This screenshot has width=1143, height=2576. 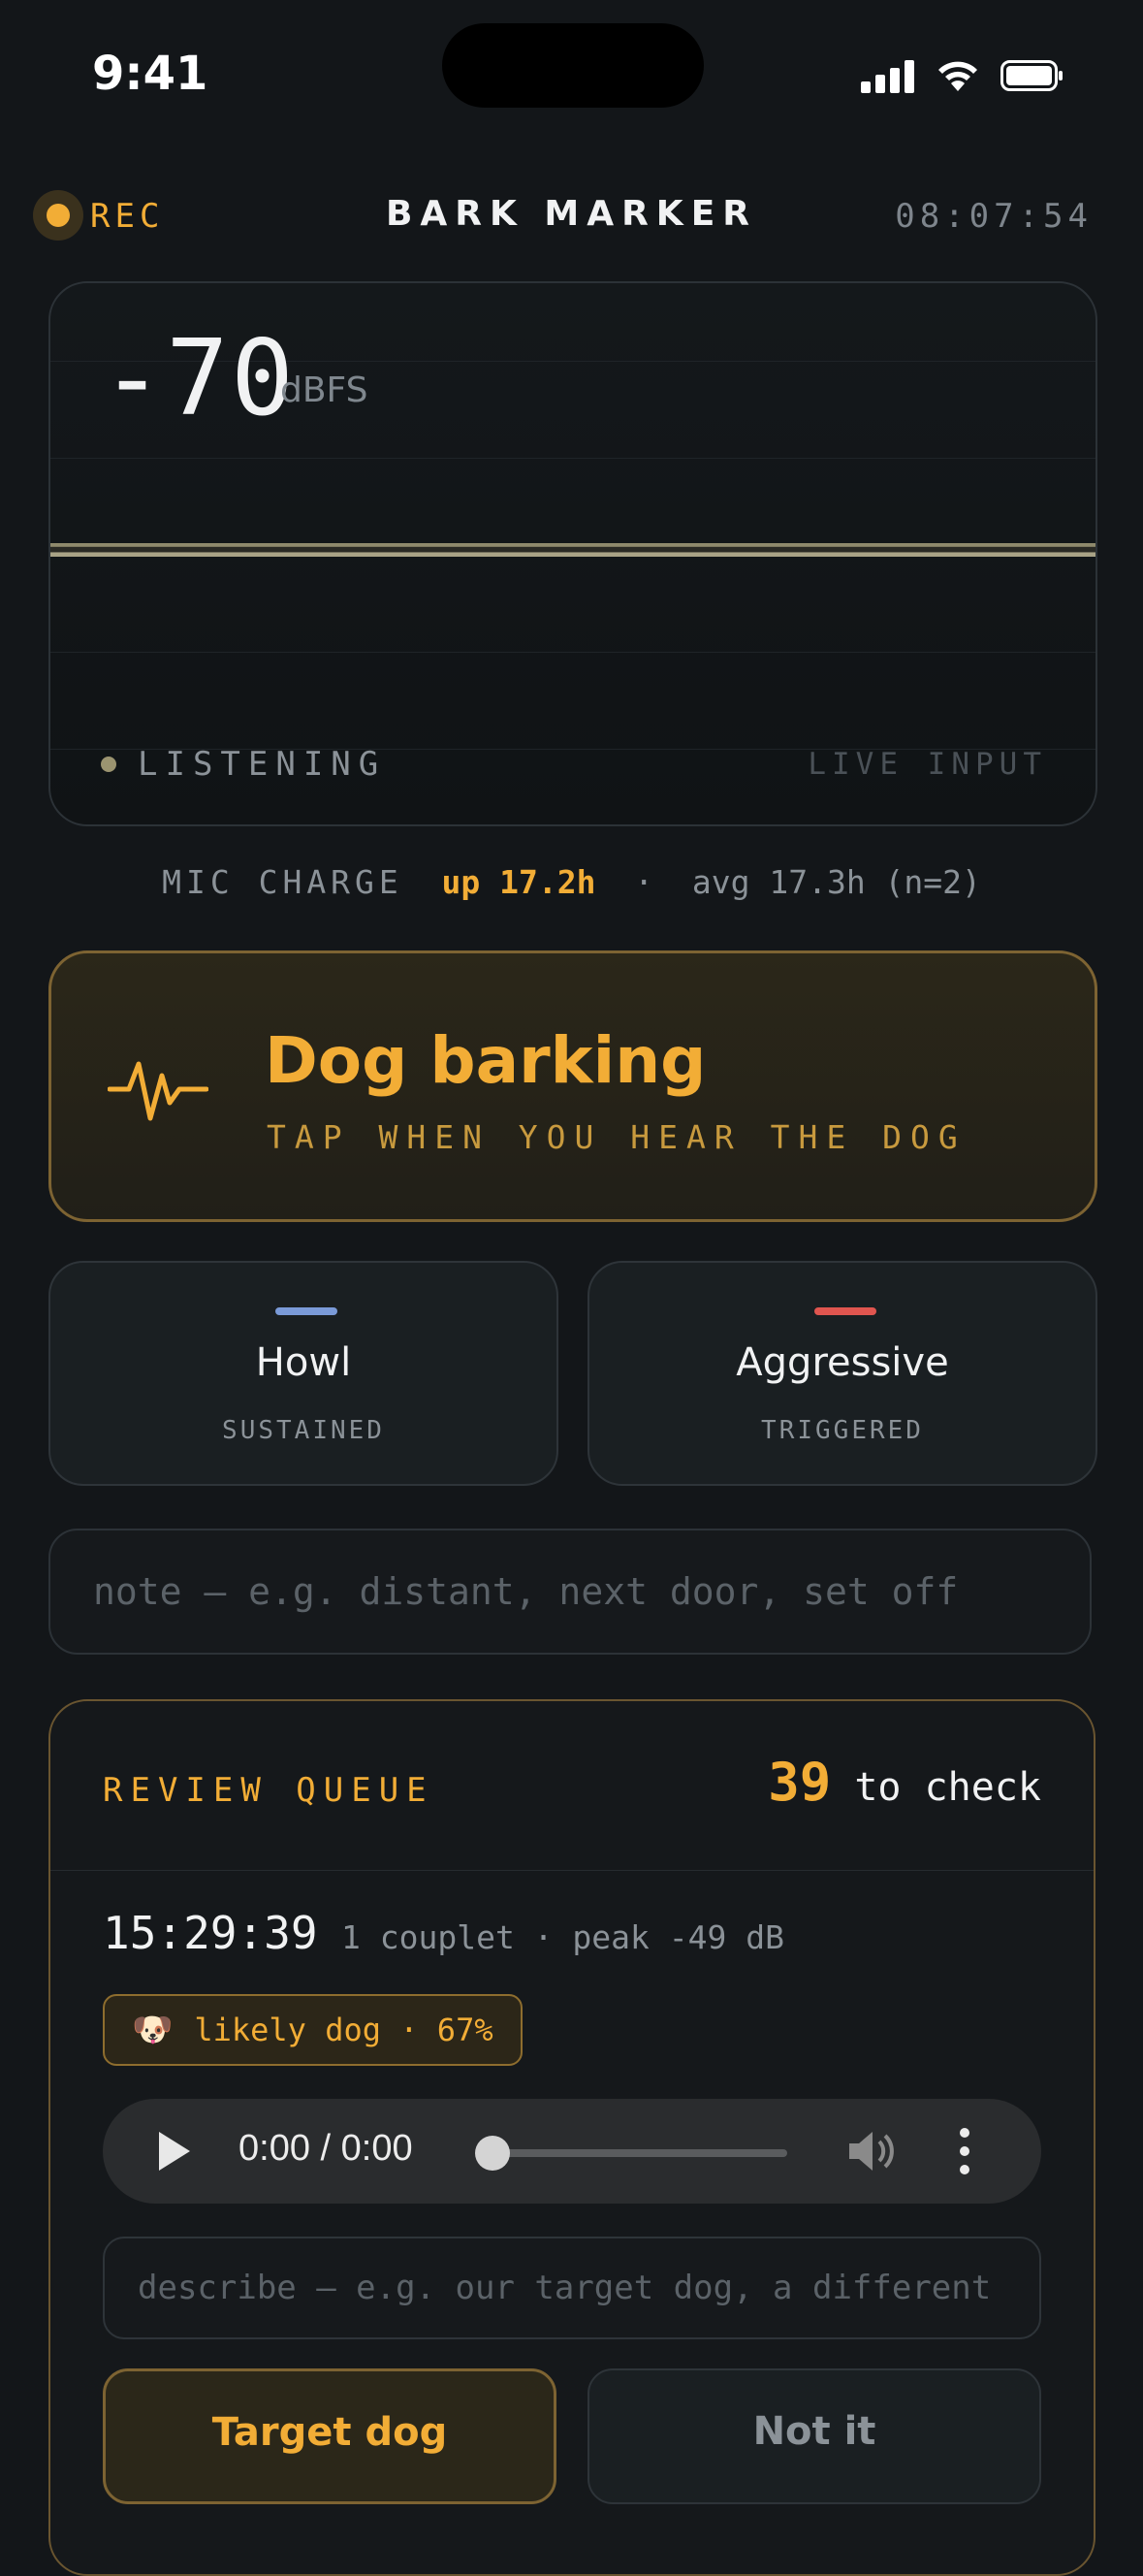 What do you see at coordinates (845, 1311) in the screenshot?
I see `aggressive-color-bar` at bounding box center [845, 1311].